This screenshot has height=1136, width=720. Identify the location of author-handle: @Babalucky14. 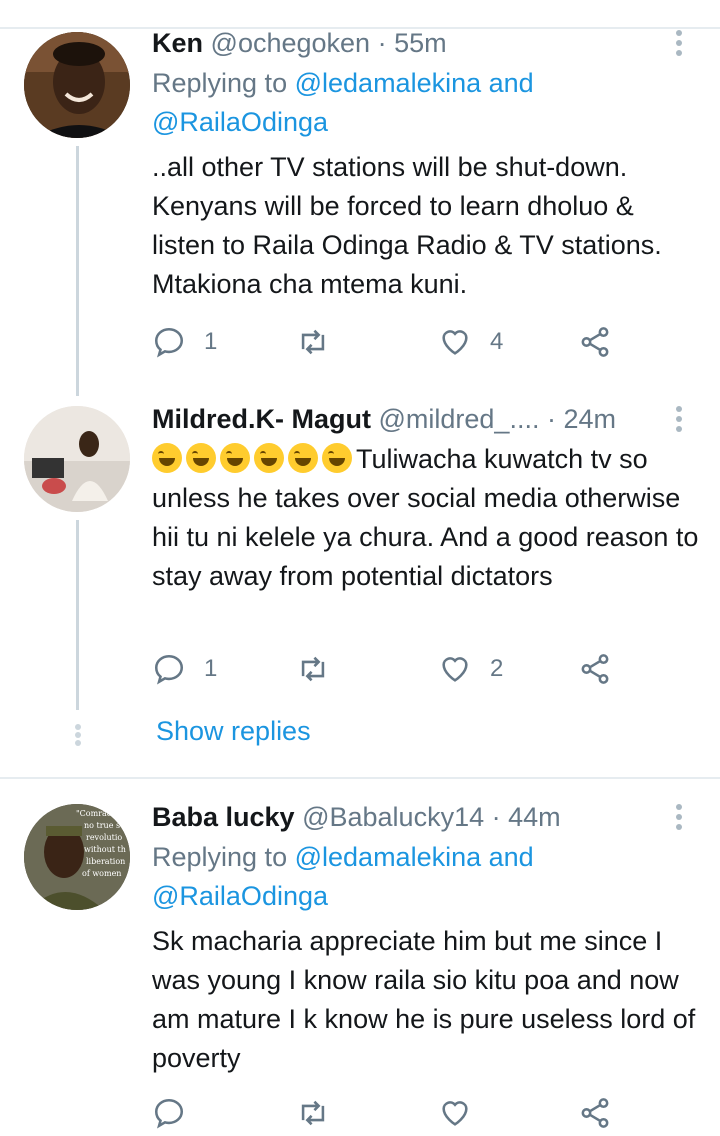
(393, 817).